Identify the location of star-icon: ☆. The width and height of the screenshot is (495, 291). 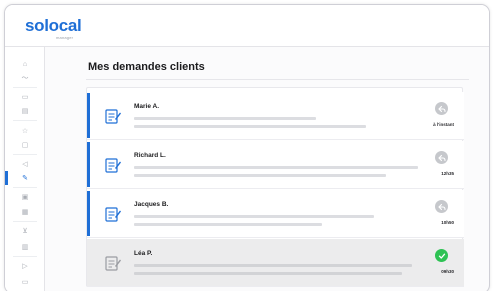
(25, 131).